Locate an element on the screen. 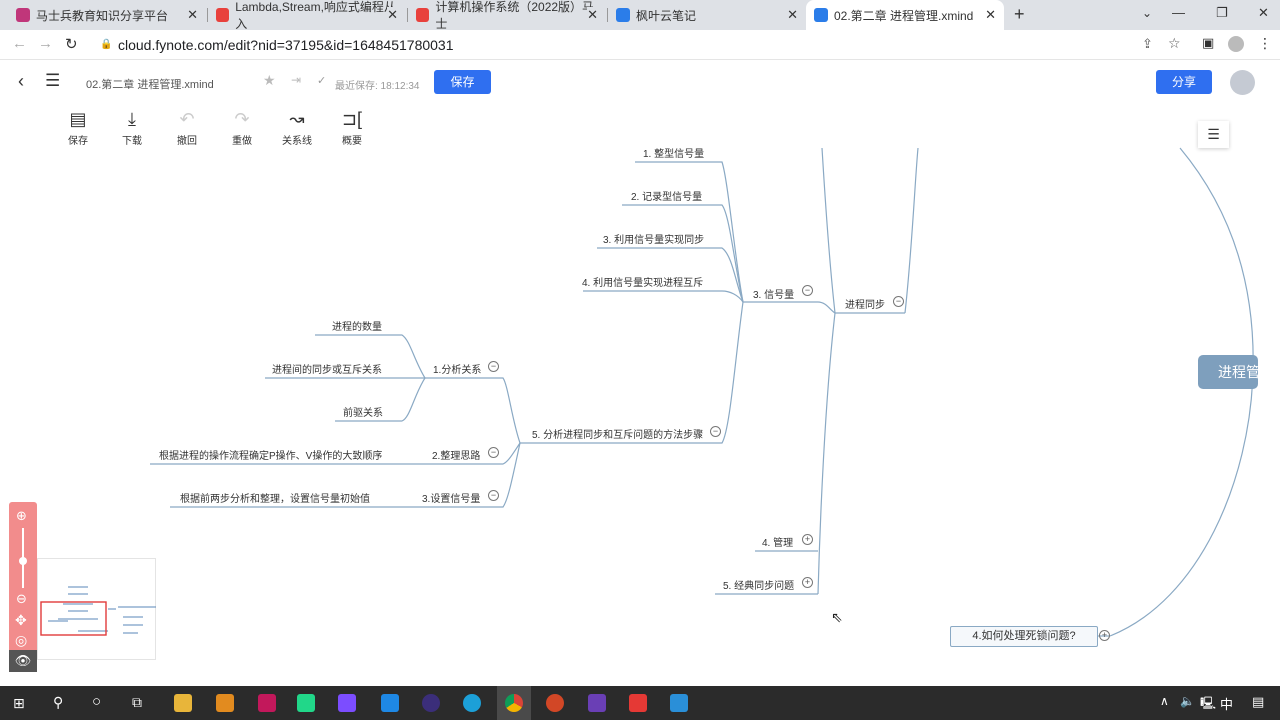  tab-search-icon: ⌄ is located at coordinates (1147, 13).